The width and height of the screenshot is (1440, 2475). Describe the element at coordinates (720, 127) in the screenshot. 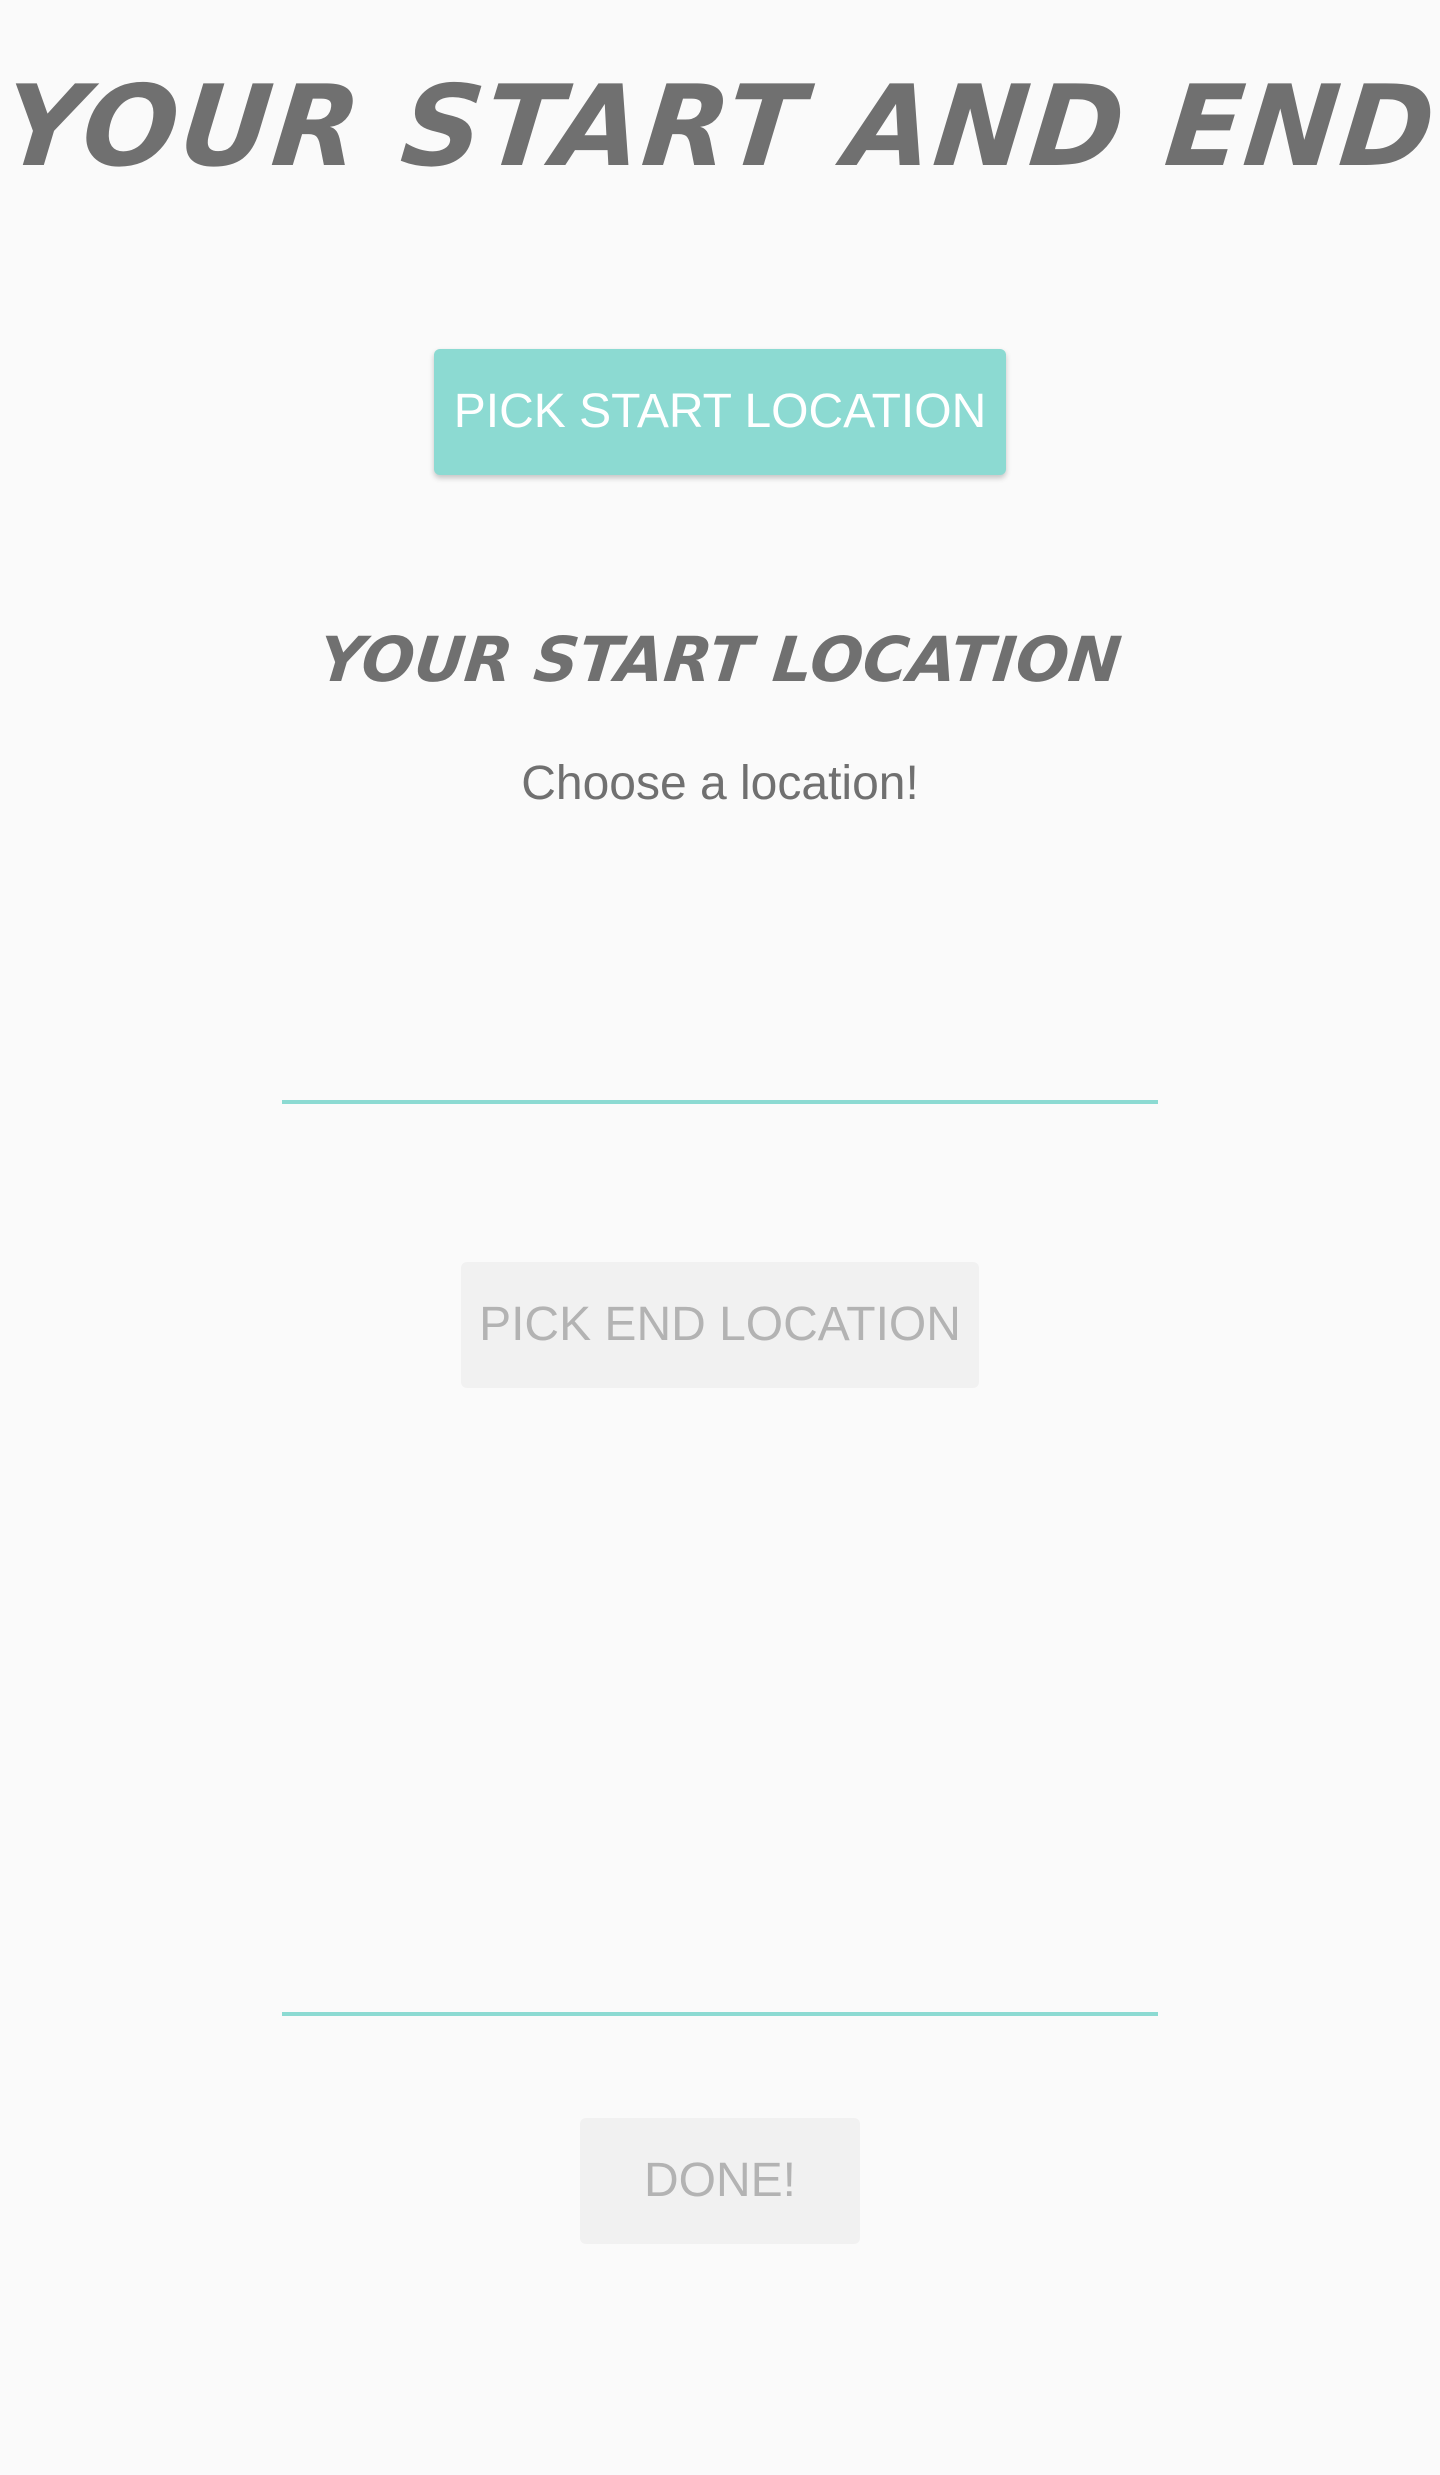

I see `page-title: YOUR START AND END` at that location.